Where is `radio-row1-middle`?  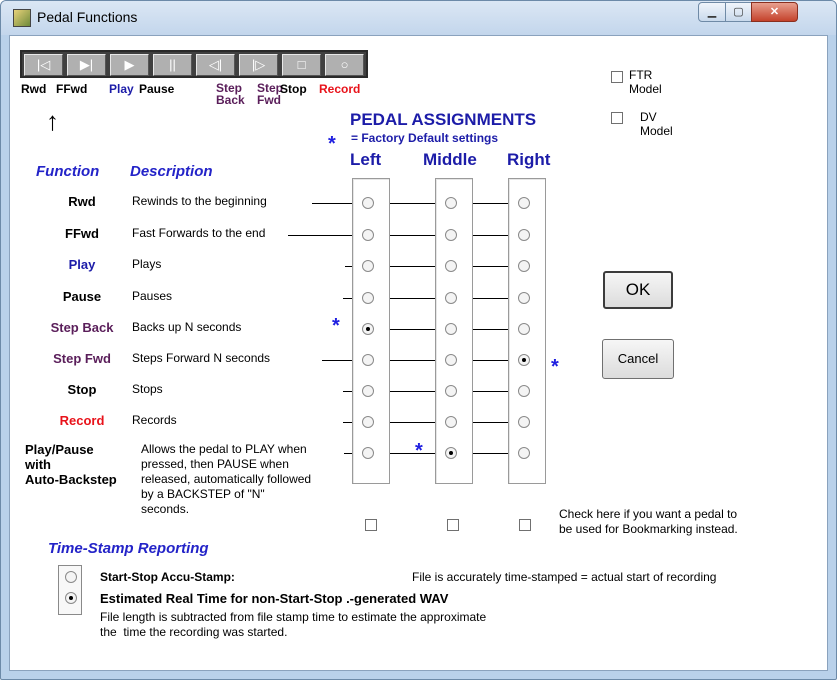
radio-row1-middle is located at coordinates (451, 235).